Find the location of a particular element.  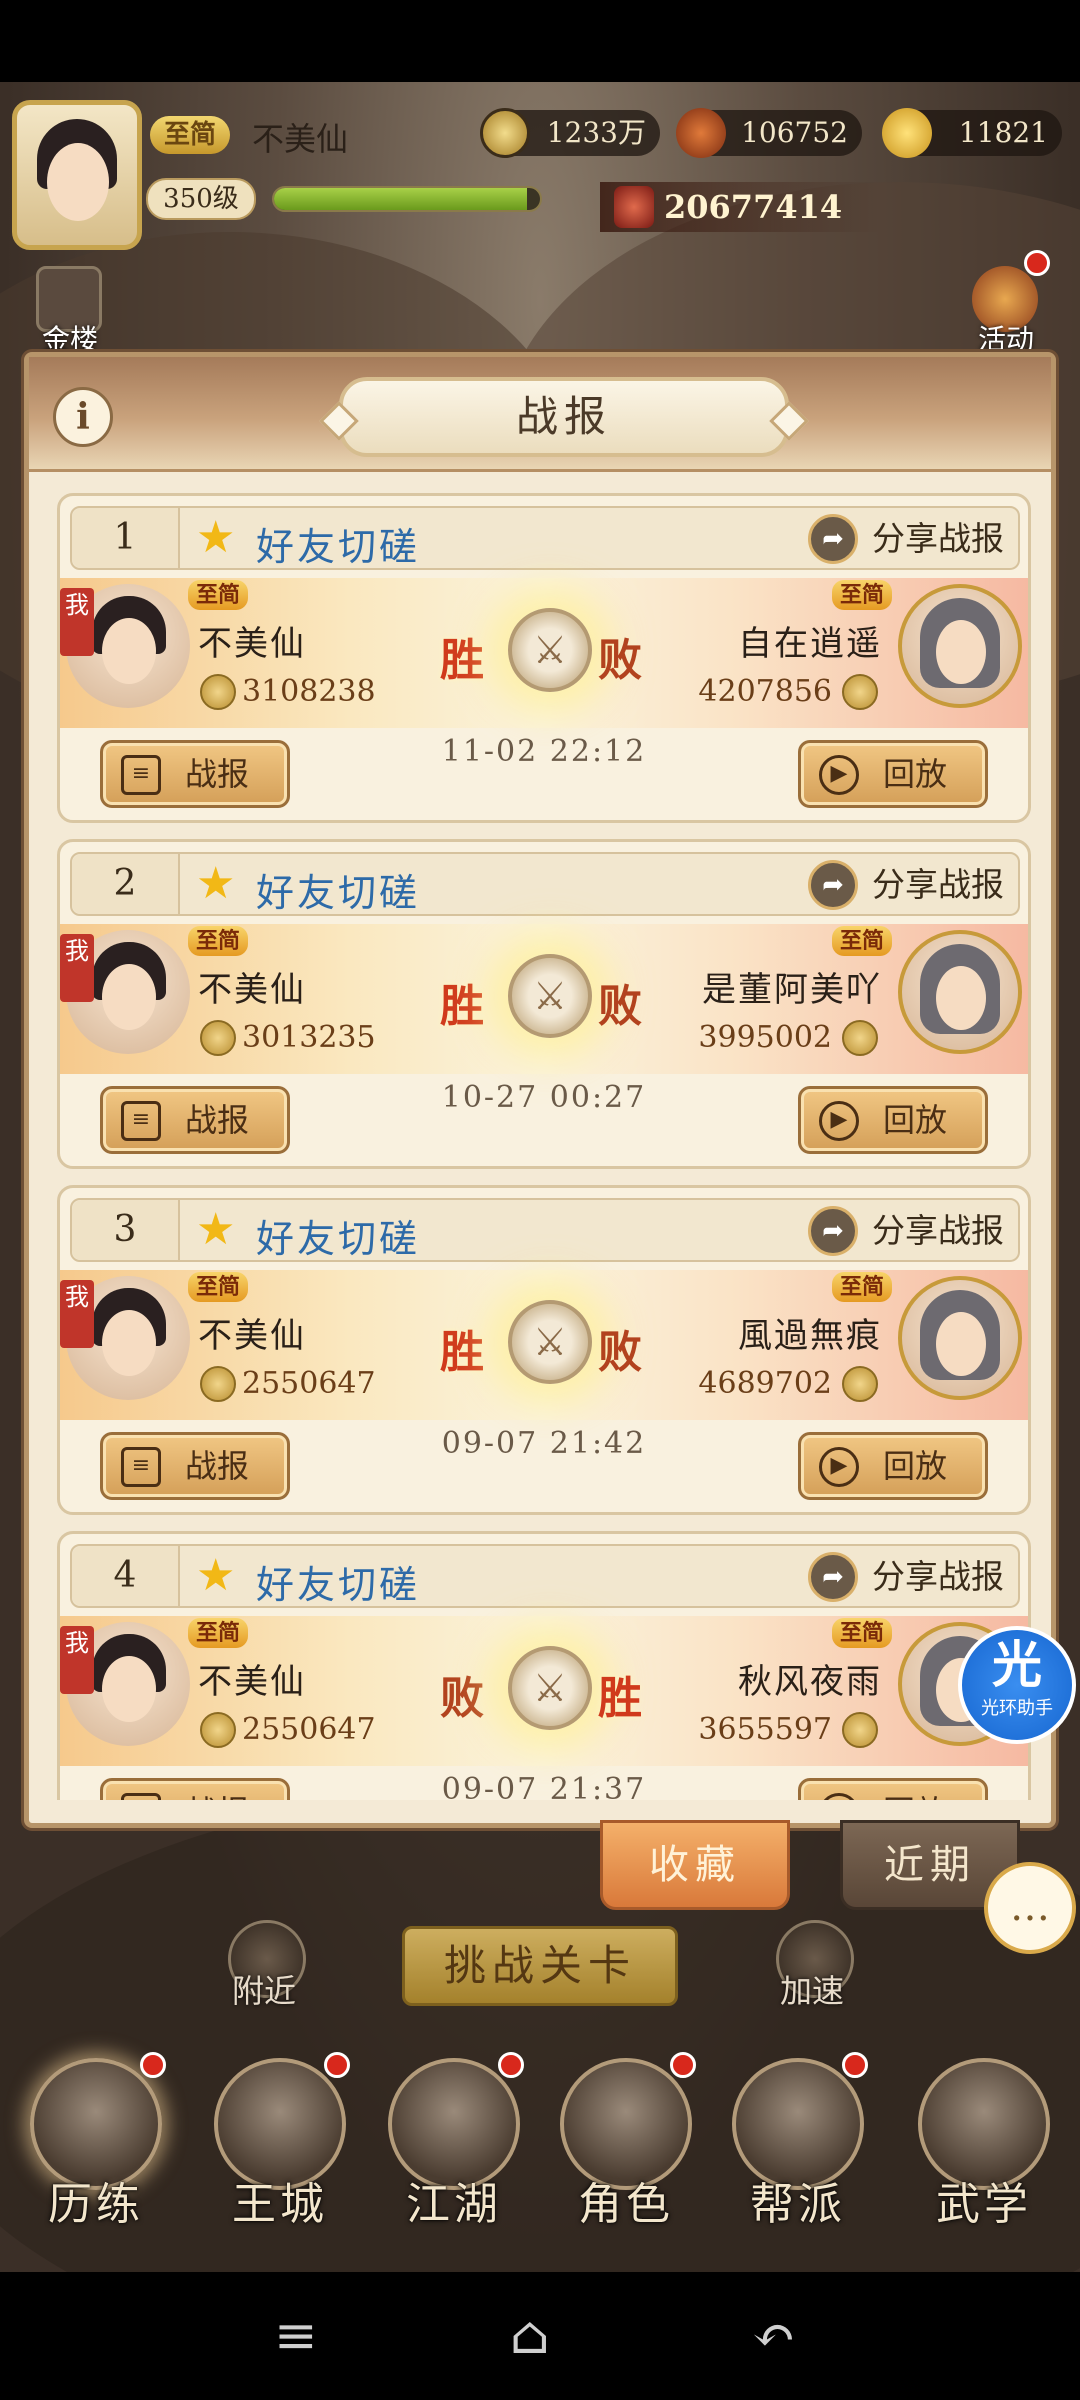

back-icon: ↶ is located at coordinates (774, 2336).